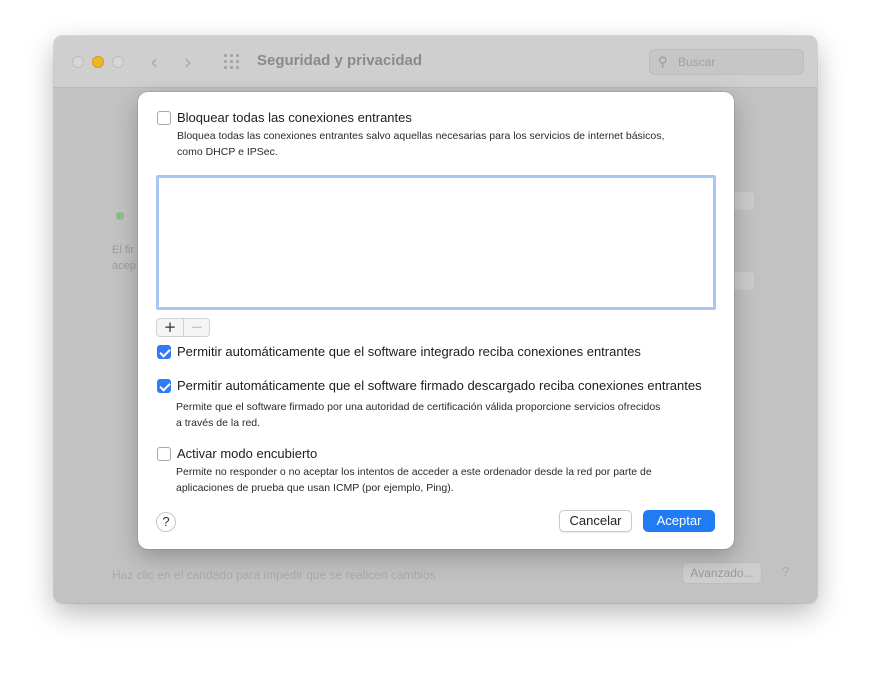 This screenshot has width=871, height=675. I want to click on add-application-button: +, so click(170, 327).